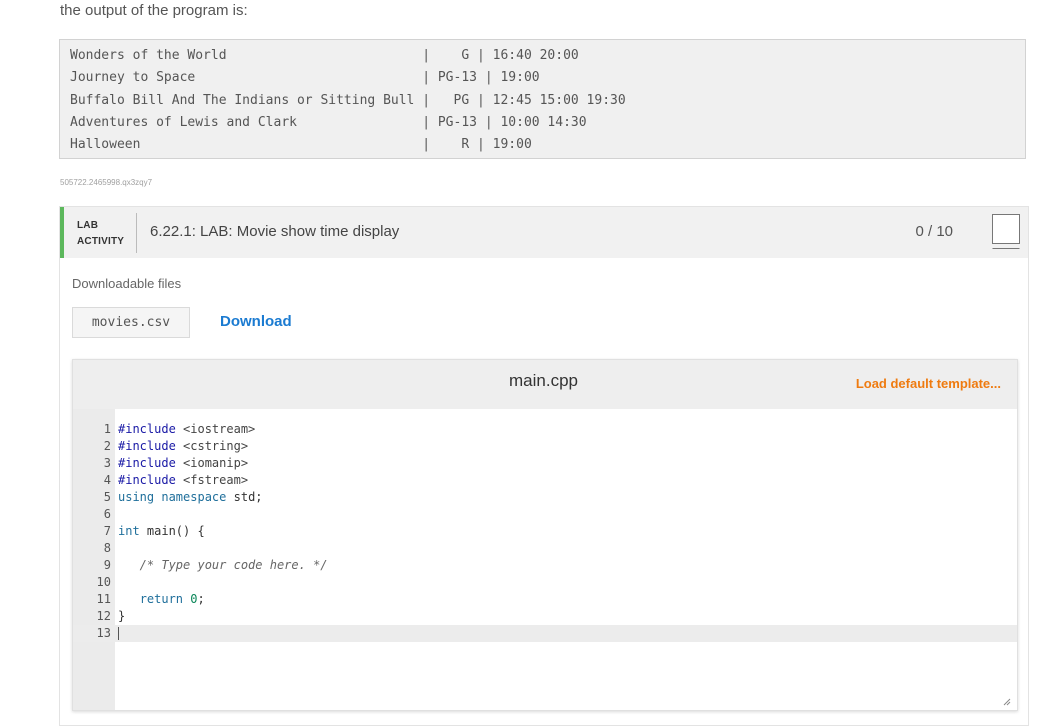 This screenshot has height=726, width=1060. I want to click on code-line: 5 using namespace std;, so click(545, 497).